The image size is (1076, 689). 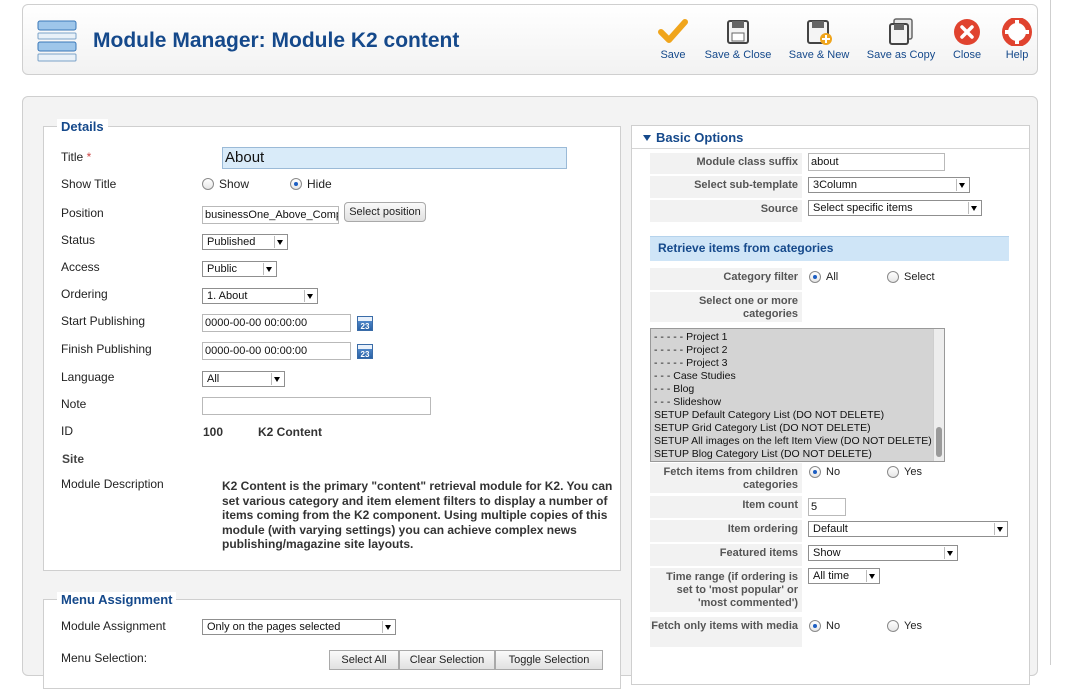 What do you see at coordinates (876, 162) in the screenshot?
I see `class-suffix-input: about` at bounding box center [876, 162].